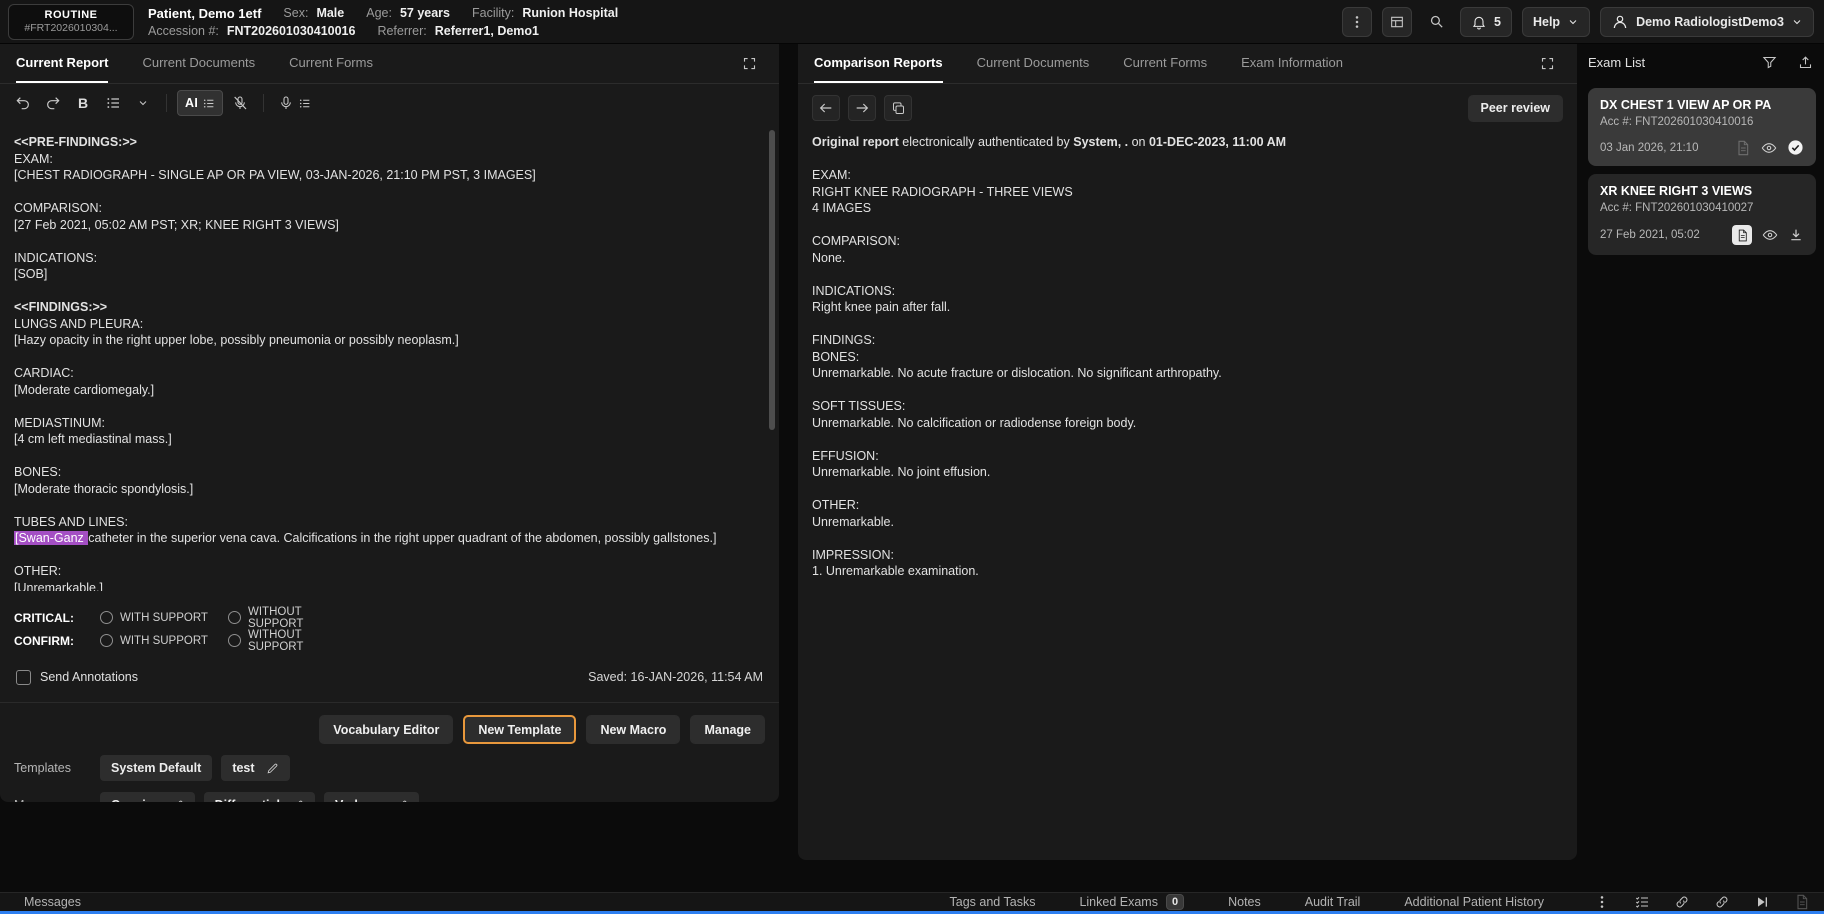 The width and height of the screenshot is (1824, 914). Describe the element at coordinates (633, 729) in the screenshot. I see `new-macro-button: New Macro` at that location.